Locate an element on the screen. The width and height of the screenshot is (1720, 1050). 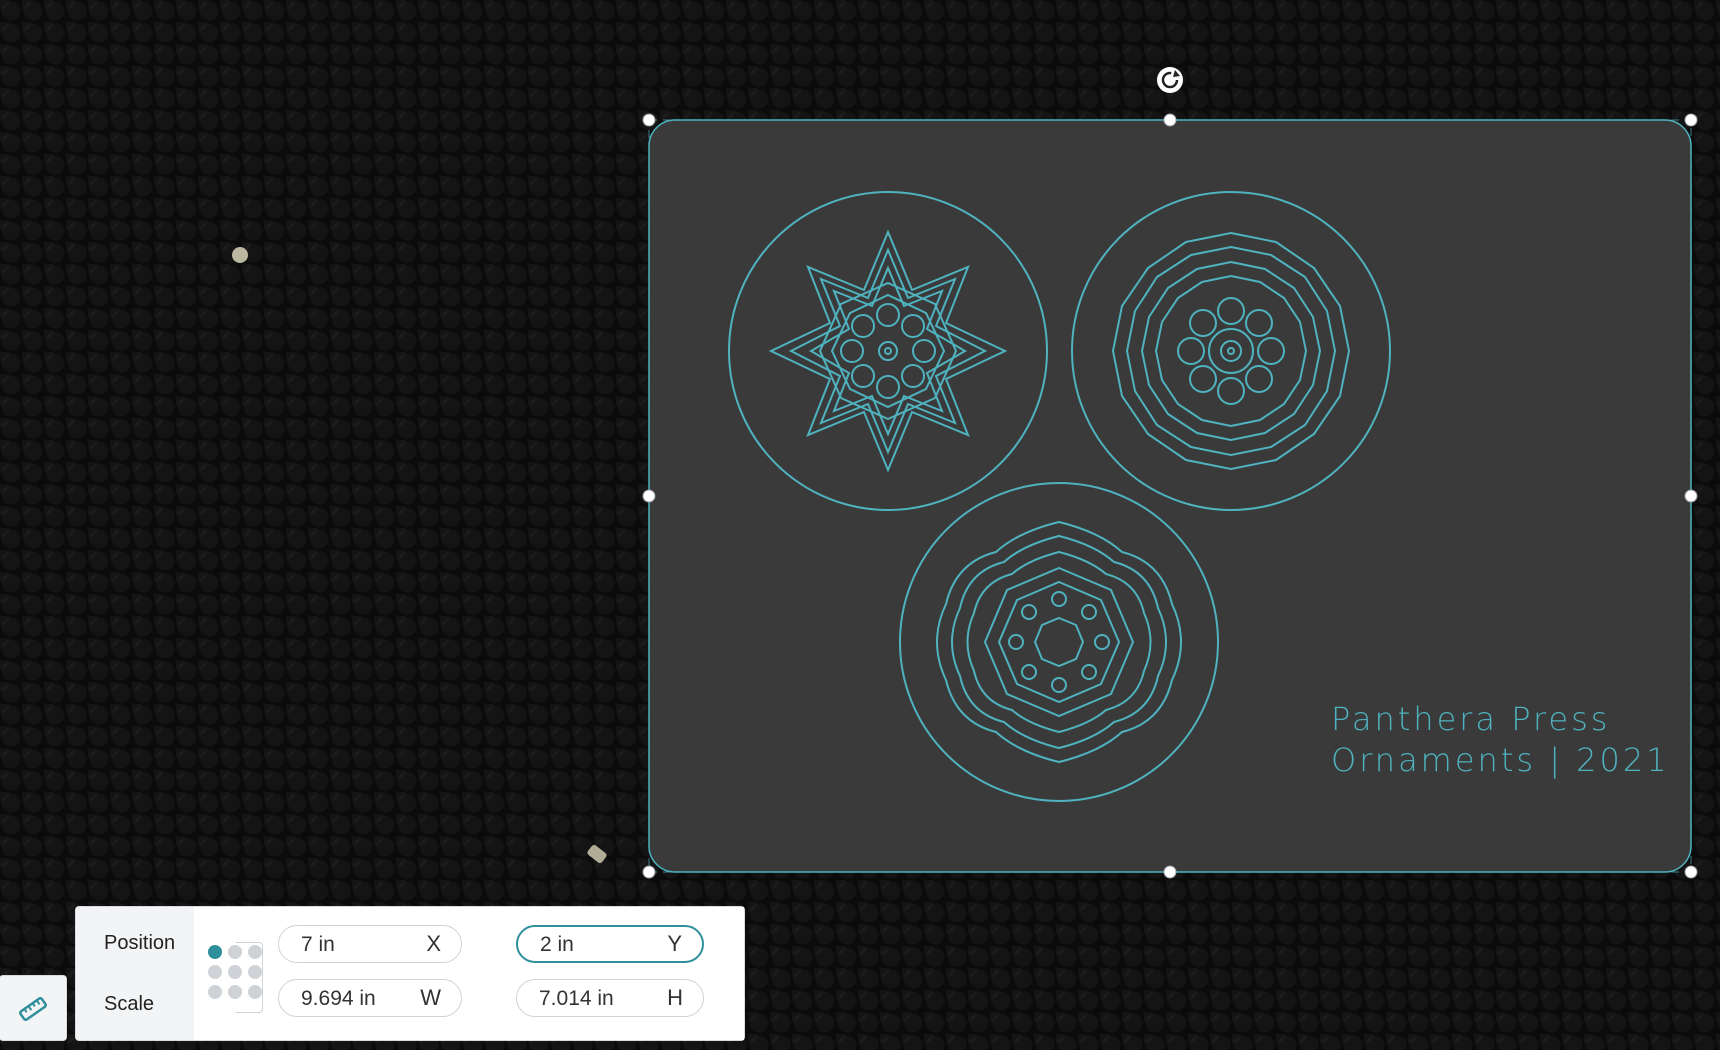
h-field: H is located at coordinates (610, 998).